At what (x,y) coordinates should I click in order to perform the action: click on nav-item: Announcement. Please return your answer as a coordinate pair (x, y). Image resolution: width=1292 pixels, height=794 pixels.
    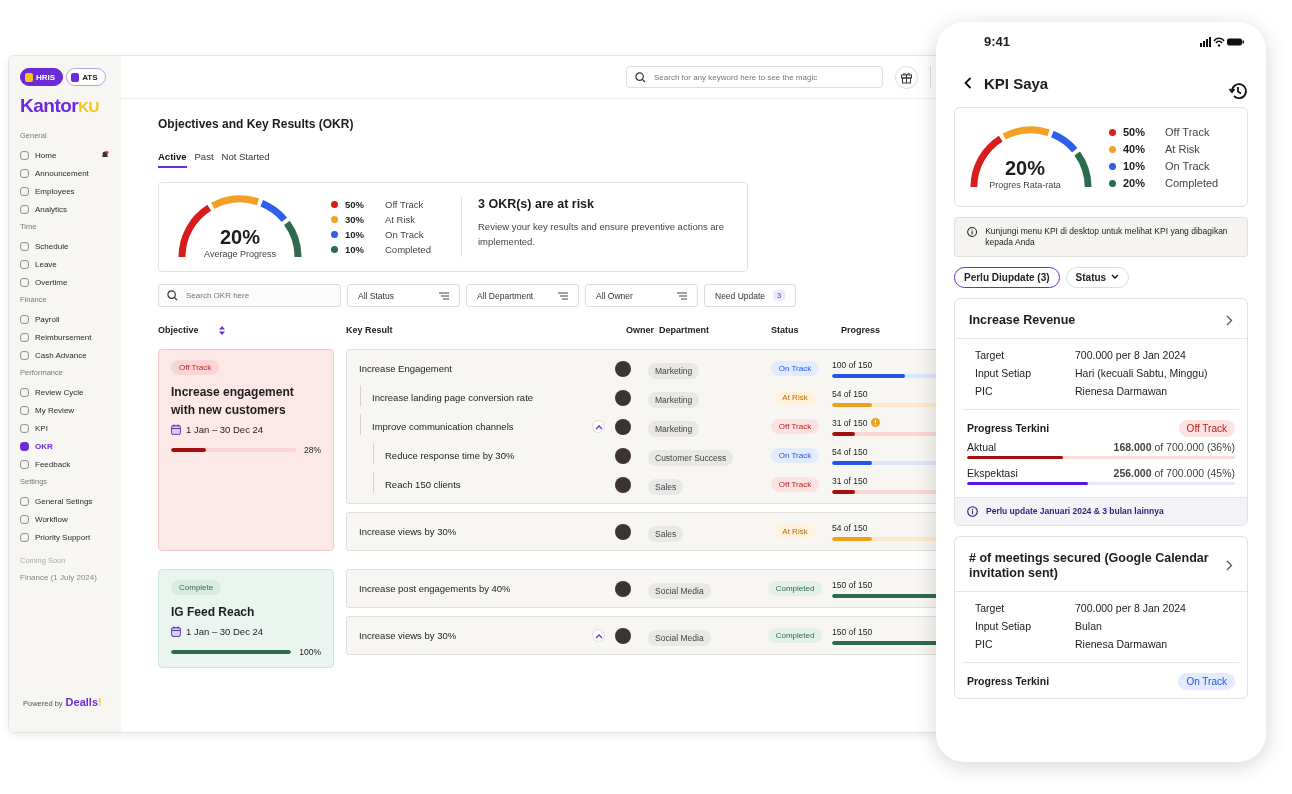
    Looking at the image, I should click on (54, 173).